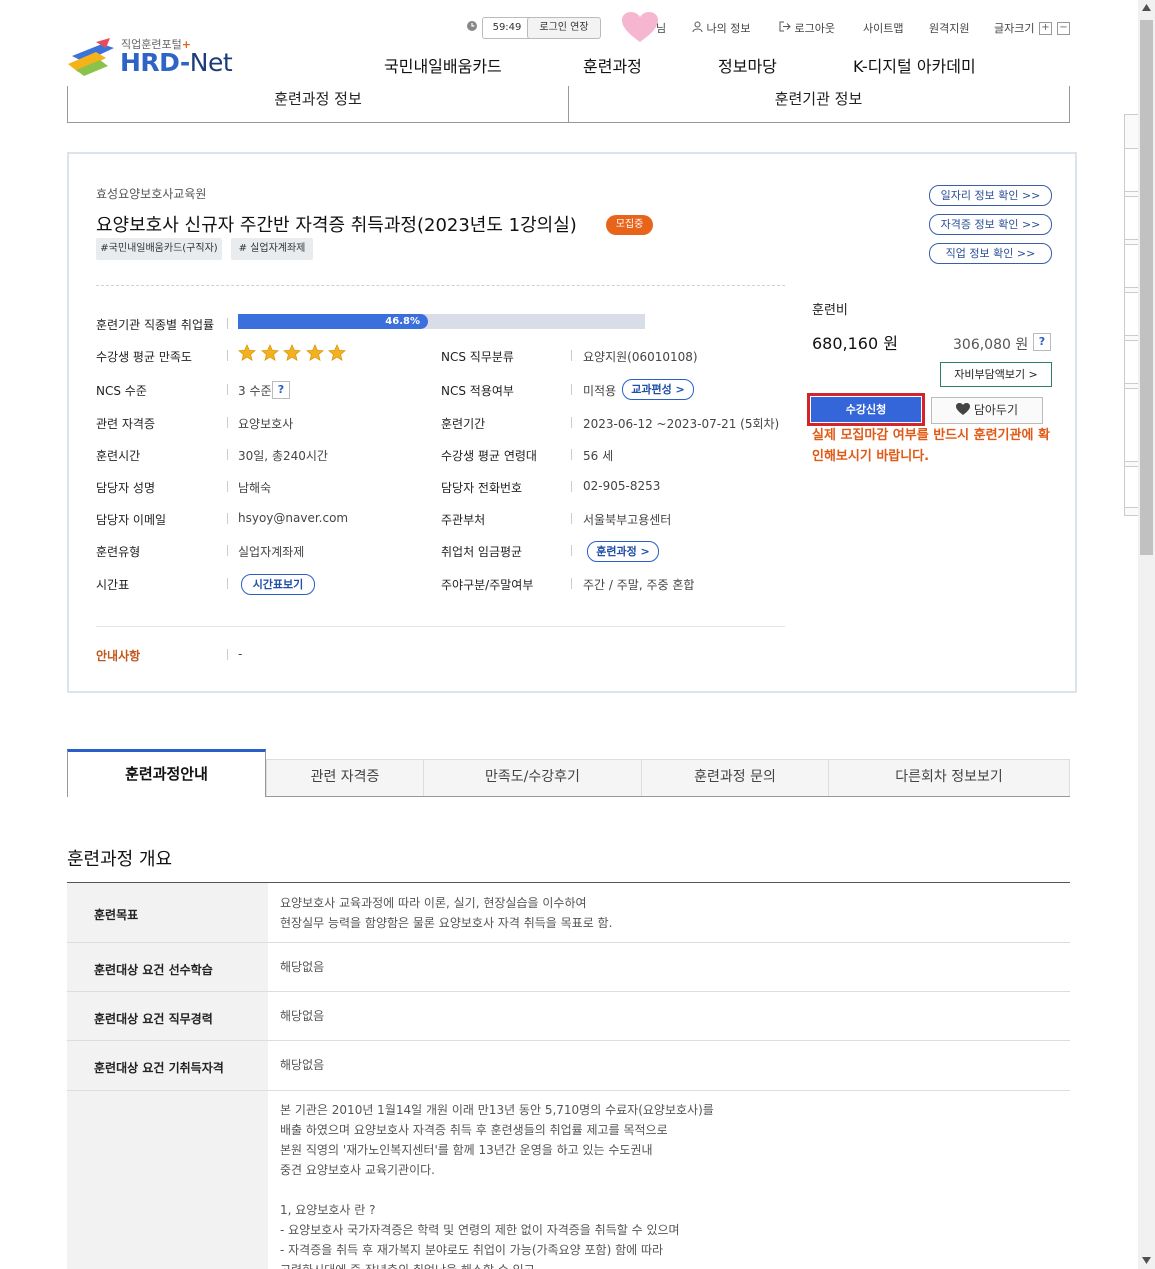 The height and width of the screenshot is (1269, 1155). I want to click on remote-support-link: 원격지원, so click(949, 28).